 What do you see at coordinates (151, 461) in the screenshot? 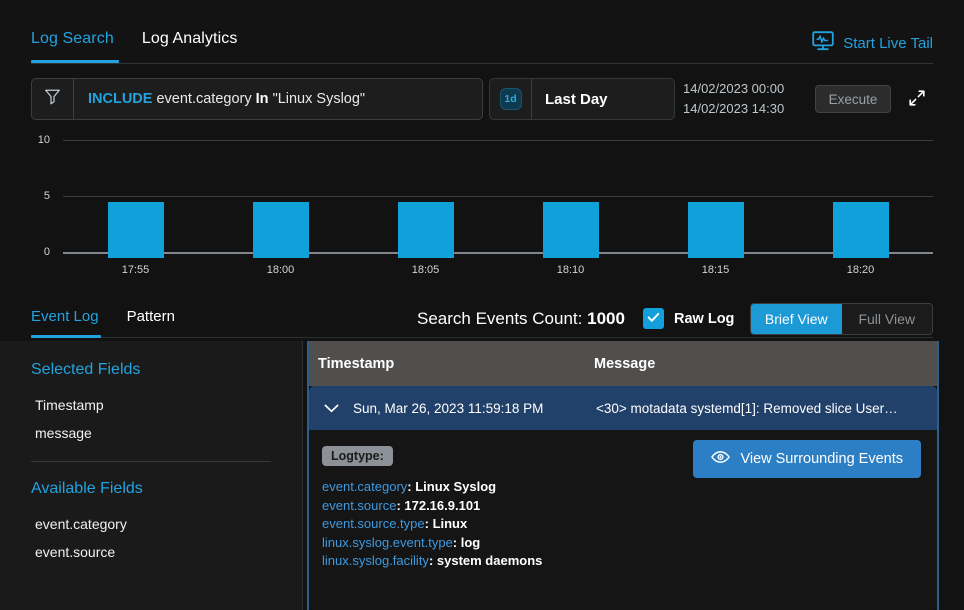
I see `fields-divider` at bounding box center [151, 461].